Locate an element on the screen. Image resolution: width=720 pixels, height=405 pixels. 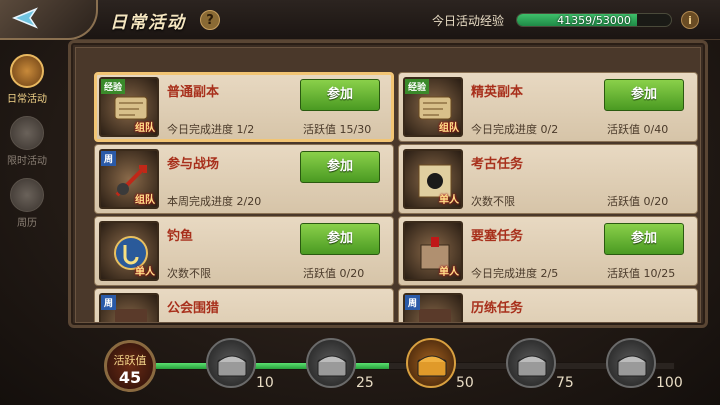
back-arrow-icon is located at coordinates (25, 18).